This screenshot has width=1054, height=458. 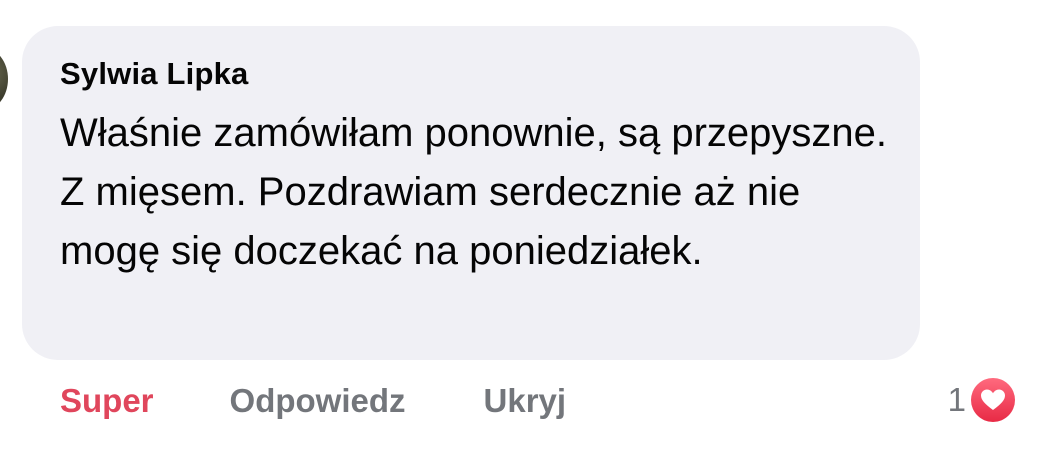 I want to click on comment-actions: Super Odpowiedz Ukryj, so click(x=313, y=401).